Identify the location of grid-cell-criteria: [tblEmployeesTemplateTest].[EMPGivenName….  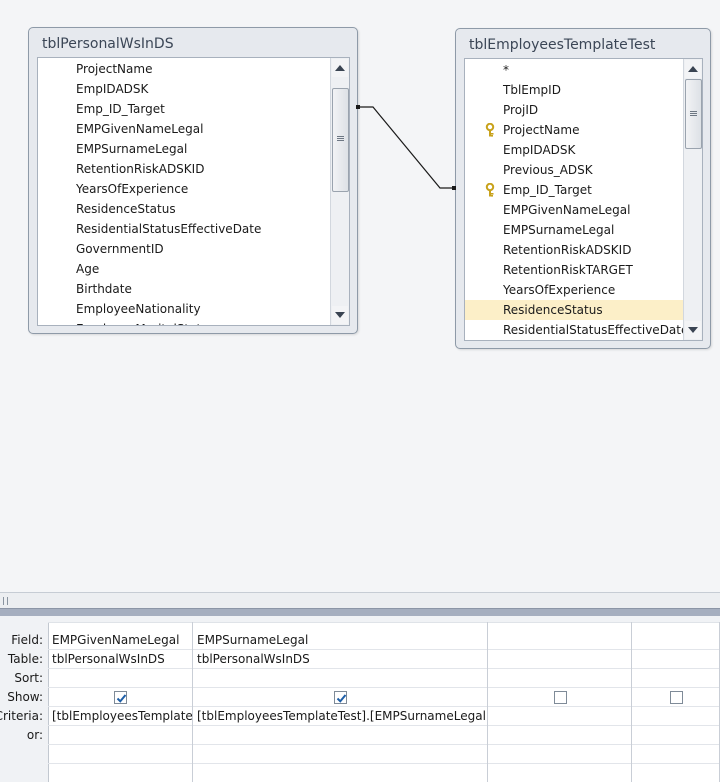
(122, 716).